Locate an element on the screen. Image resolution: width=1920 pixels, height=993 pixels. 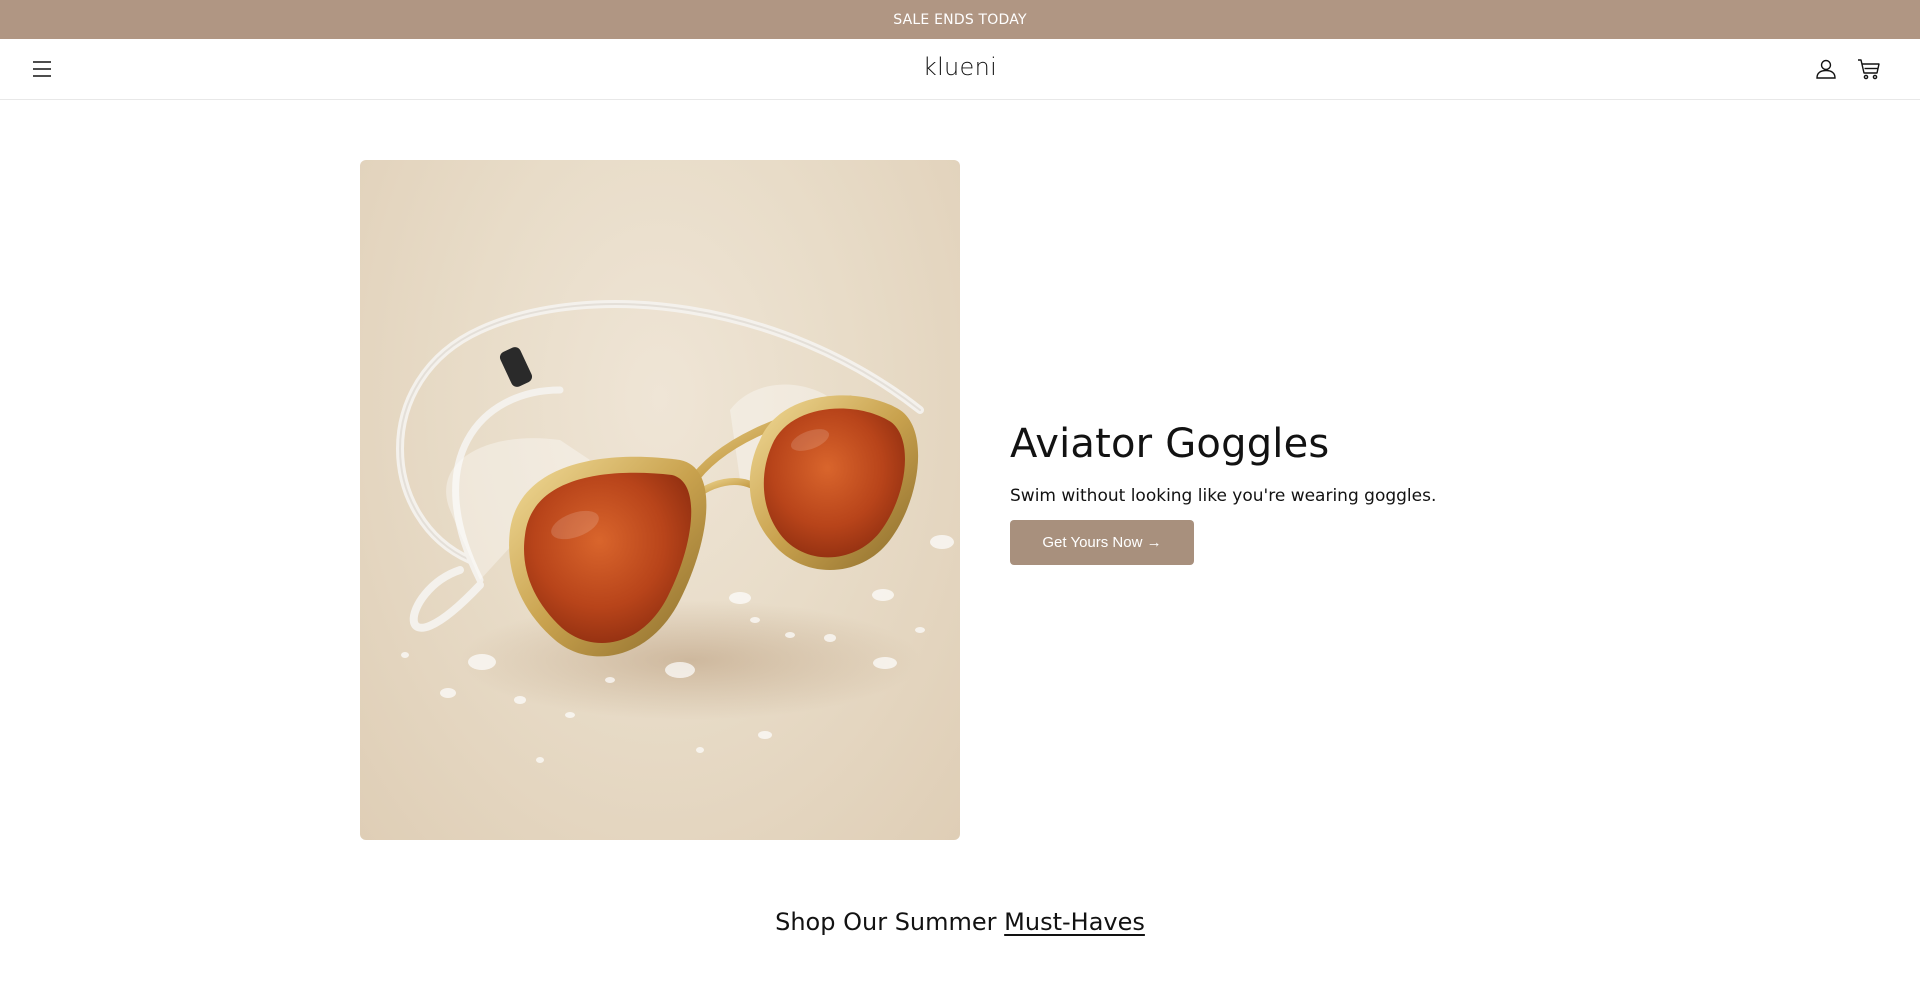
get-yours-now-button: Get Yours Now → is located at coordinates (1102, 542).